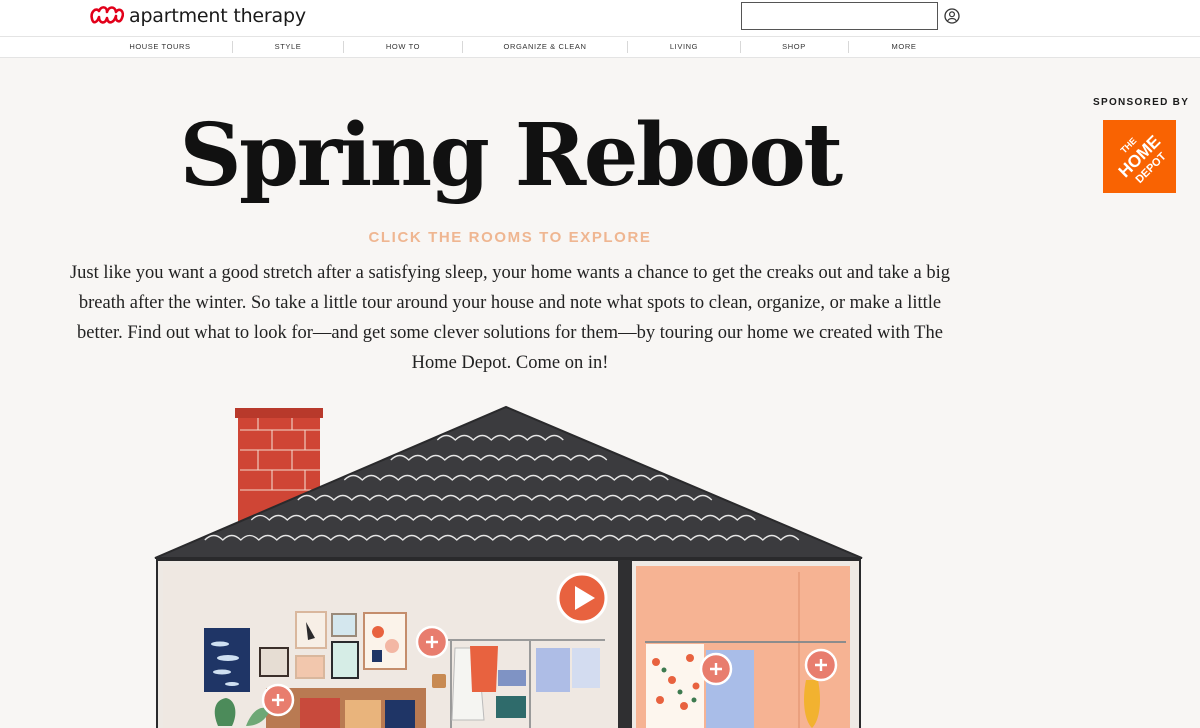  What do you see at coordinates (510, 237) in the screenshot?
I see `cta-heading: CLICK THE ROOMS TO EXPLORE` at bounding box center [510, 237].